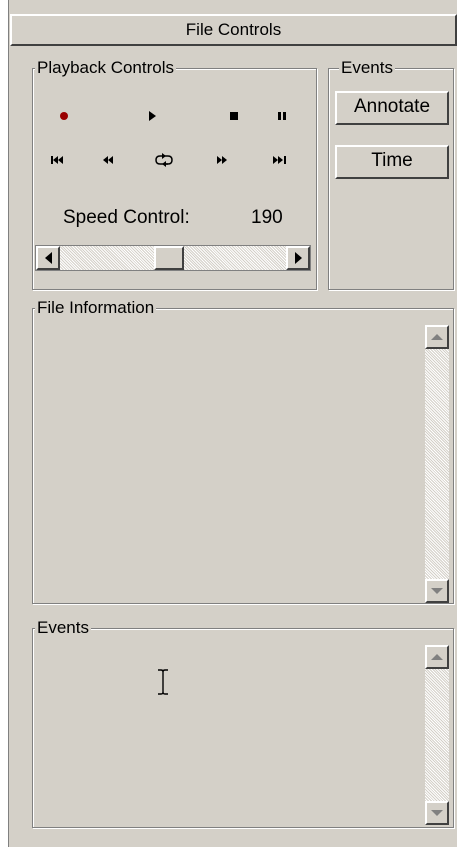 The height and width of the screenshot is (847, 457). I want to click on text-cursor-icon, so click(163, 682).